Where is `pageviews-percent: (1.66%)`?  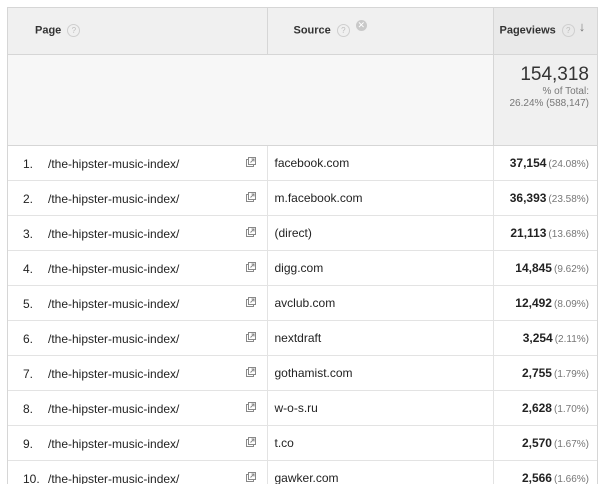 pageviews-percent: (1.66%) is located at coordinates (571, 478).